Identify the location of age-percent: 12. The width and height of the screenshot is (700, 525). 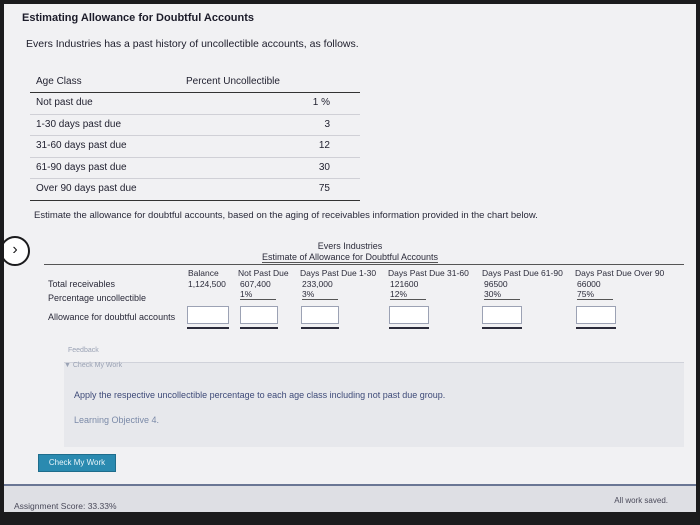
(324, 145).